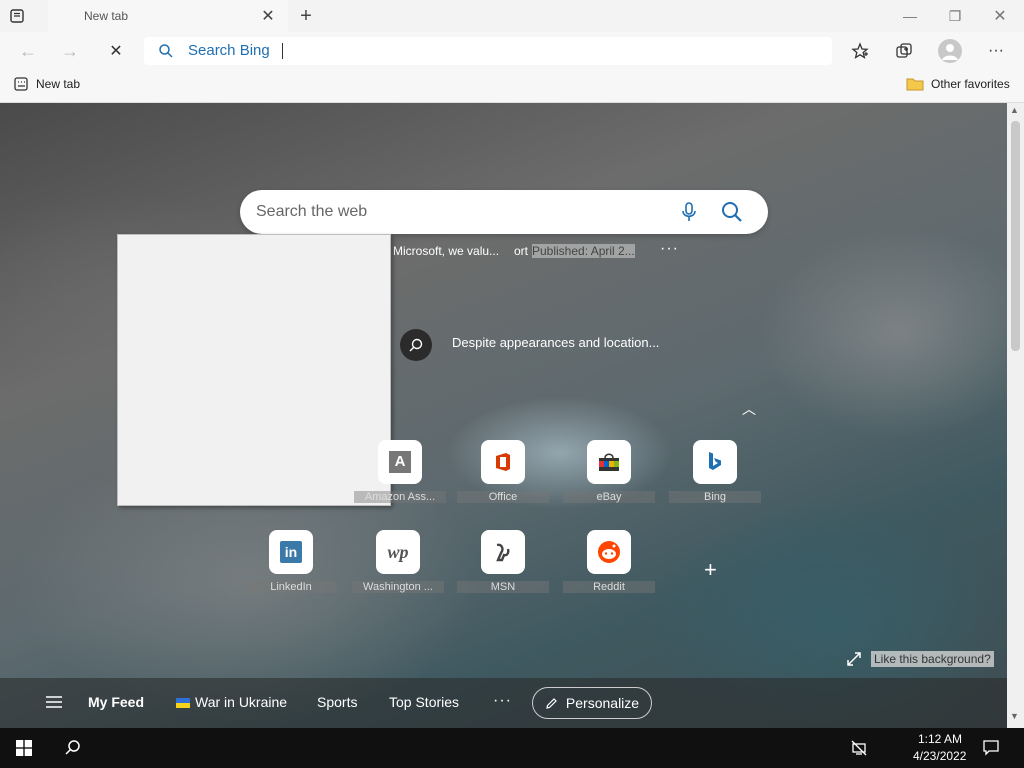 This screenshot has width=1024, height=768. Describe the element at coordinates (241, 702) in the screenshot. I see `feed-tab-war-in-ukraine: War in Ukraine` at that location.